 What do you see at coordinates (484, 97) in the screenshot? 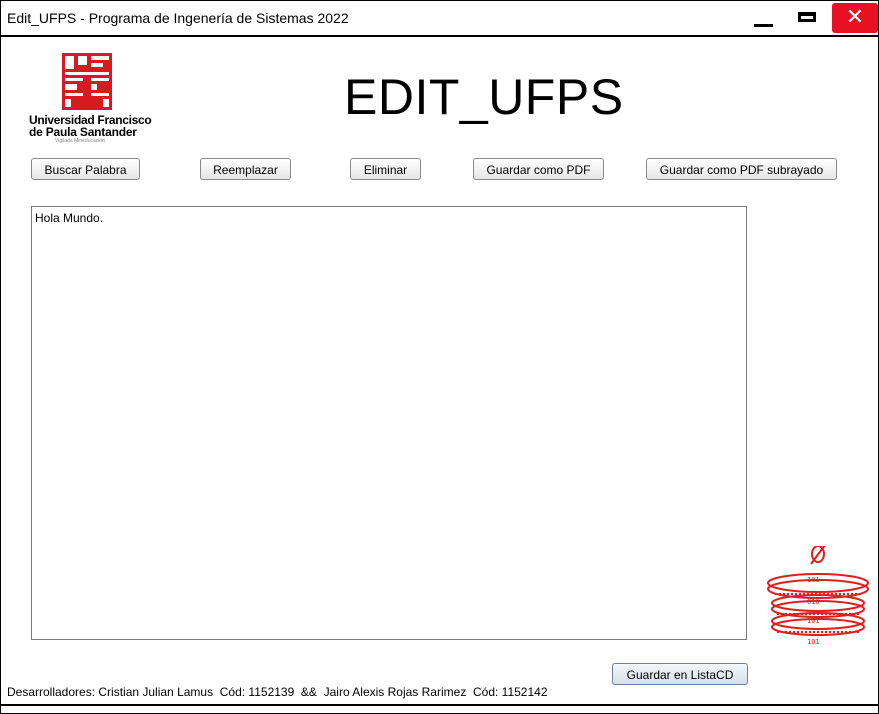
I see `app-title: EDIT_UFPS` at bounding box center [484, 97].